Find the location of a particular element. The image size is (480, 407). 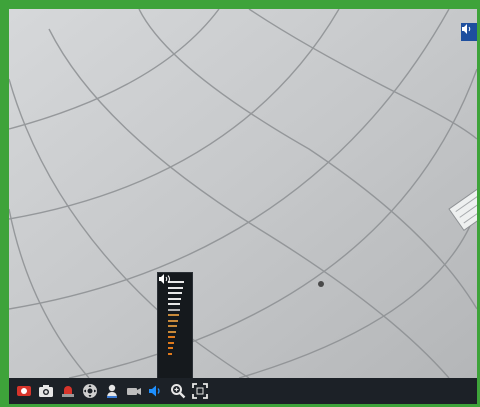

stream-button is located at coordinates (133, 391).